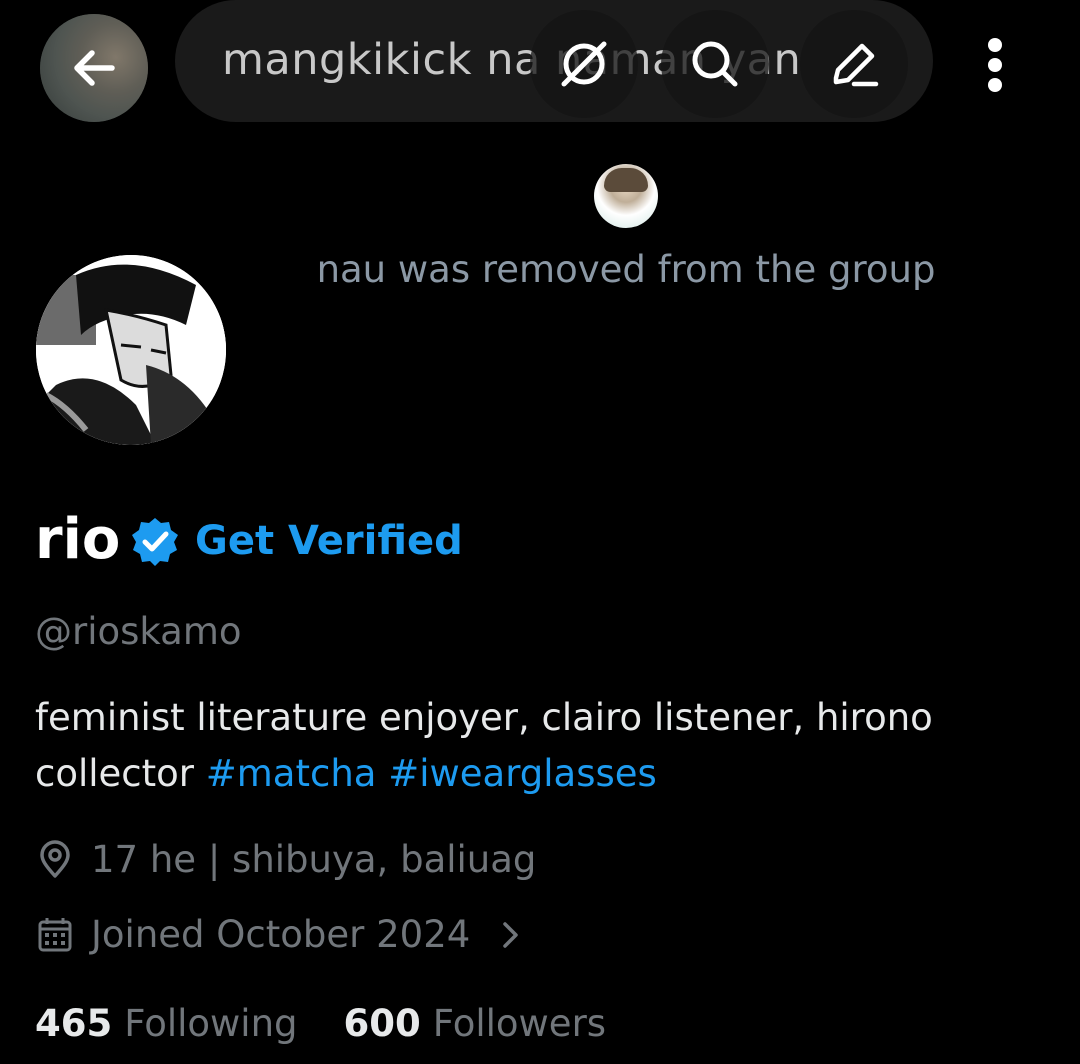 This screenshot has width=1080, height=1064. What do you see at coordinates (382, 1024) in the screenshot?
I see `followers-count: 600` at bounding box center [382, 1024].